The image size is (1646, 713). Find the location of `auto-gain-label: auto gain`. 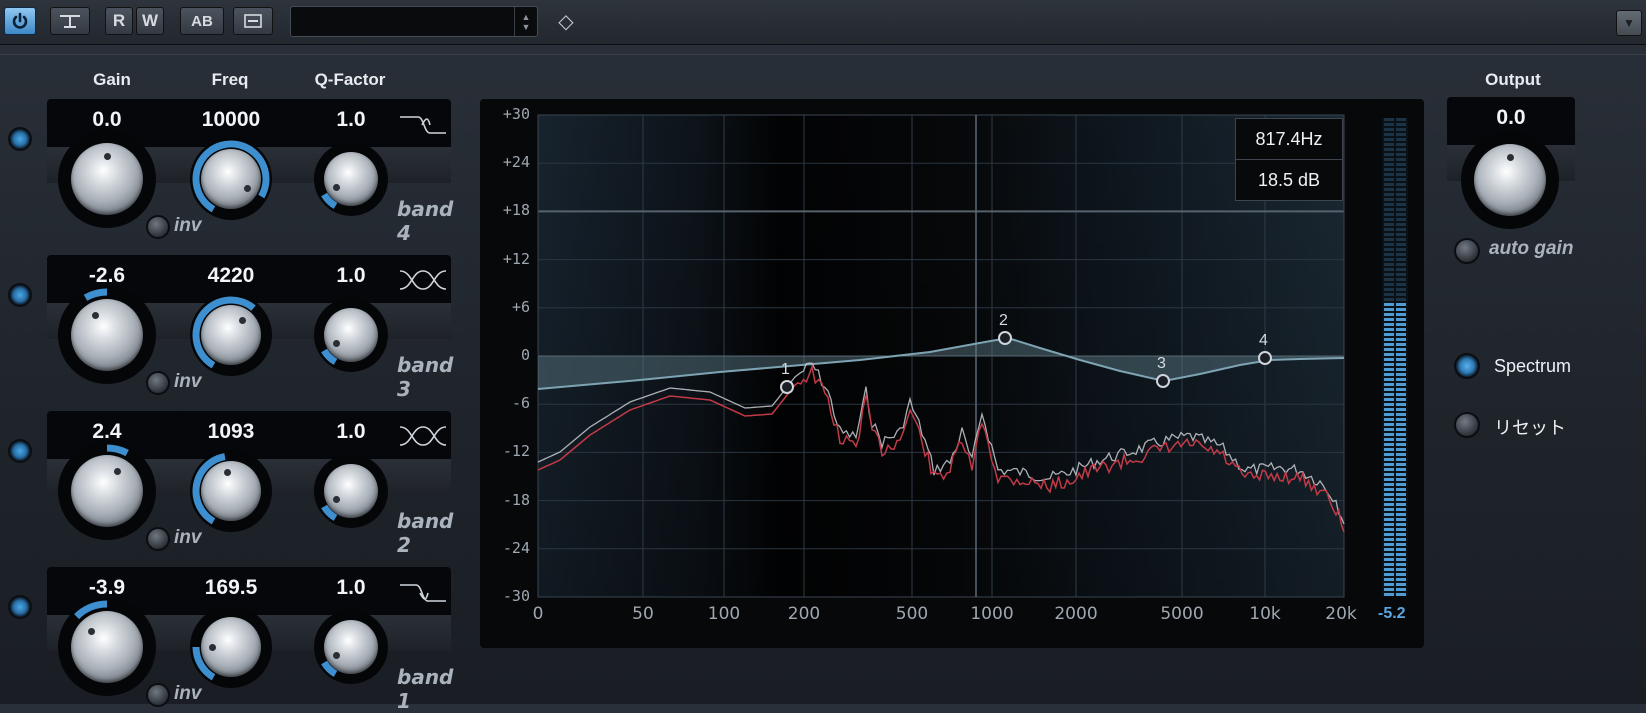

auto-gain-label: auto gain is located at coordinates (1531, 248).